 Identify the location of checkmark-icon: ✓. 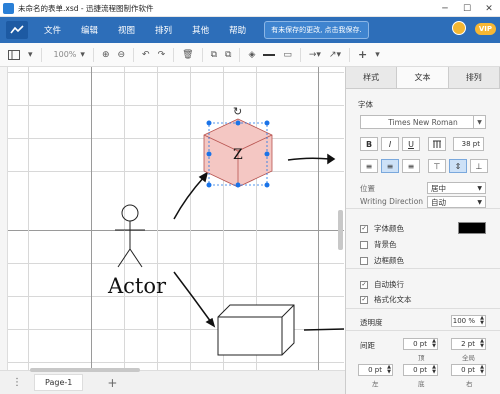
(364, 284).